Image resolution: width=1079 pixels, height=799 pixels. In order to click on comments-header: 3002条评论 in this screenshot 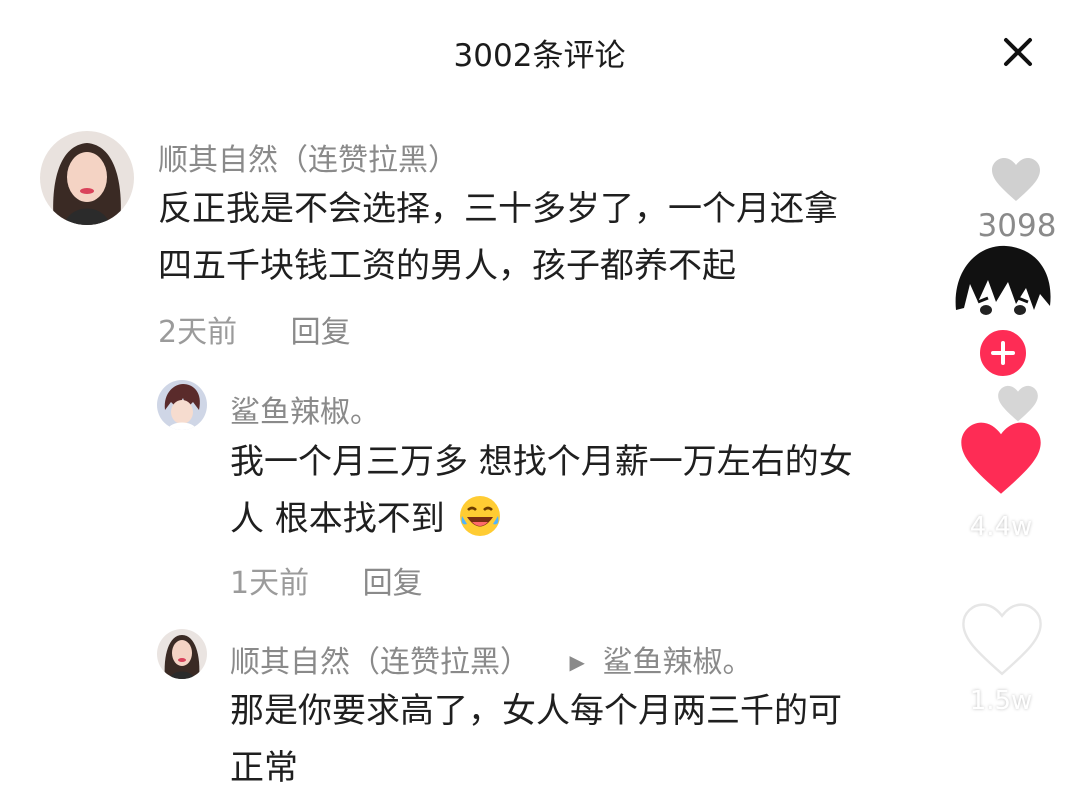, I will do `click(539, 52)`.